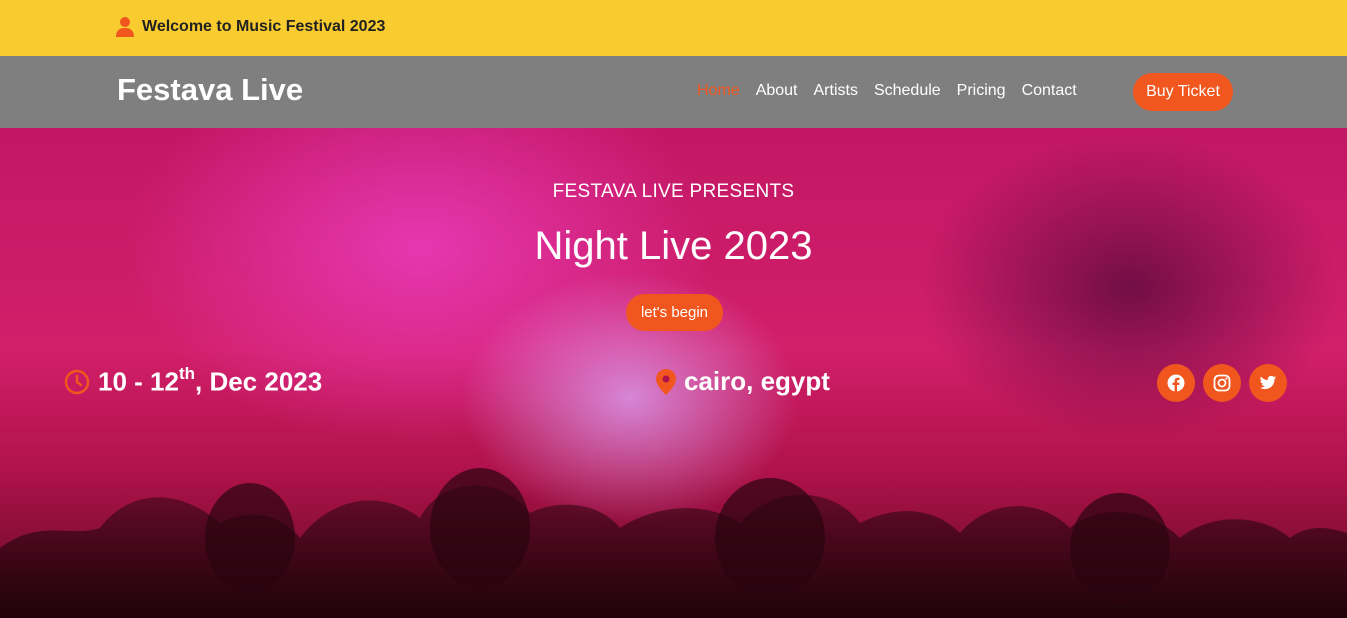 The image size is (1347, 618). Describe the element at coordinates (264, 26) in the screenshot. I see `welcome-text: Welcome to Music Festival 2023` at that location.